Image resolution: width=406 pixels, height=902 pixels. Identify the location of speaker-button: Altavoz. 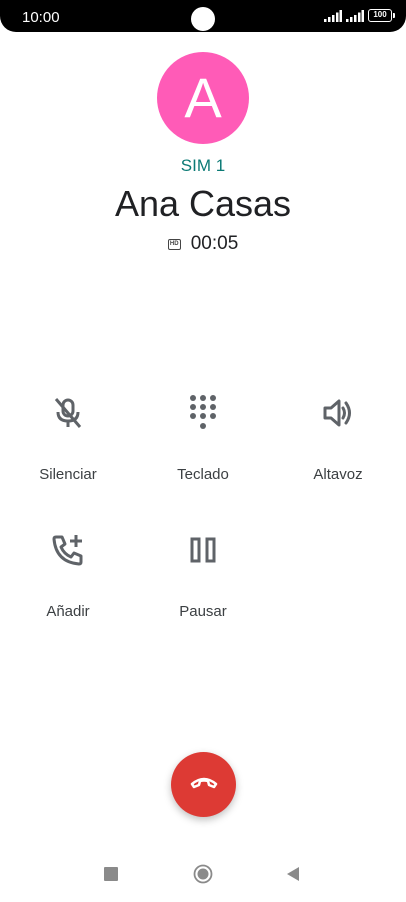
(338, 438).